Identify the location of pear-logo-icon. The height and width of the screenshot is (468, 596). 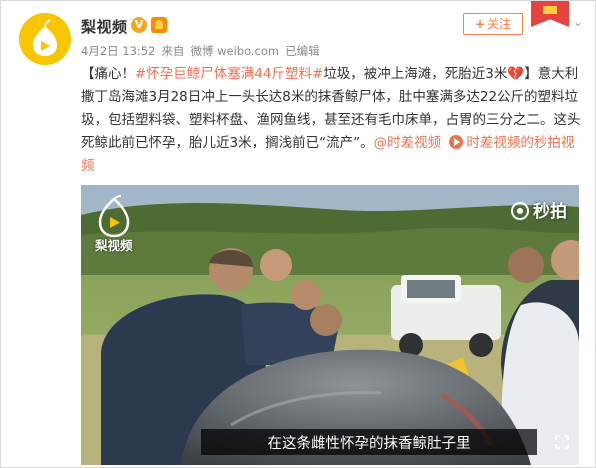
(45, 39).